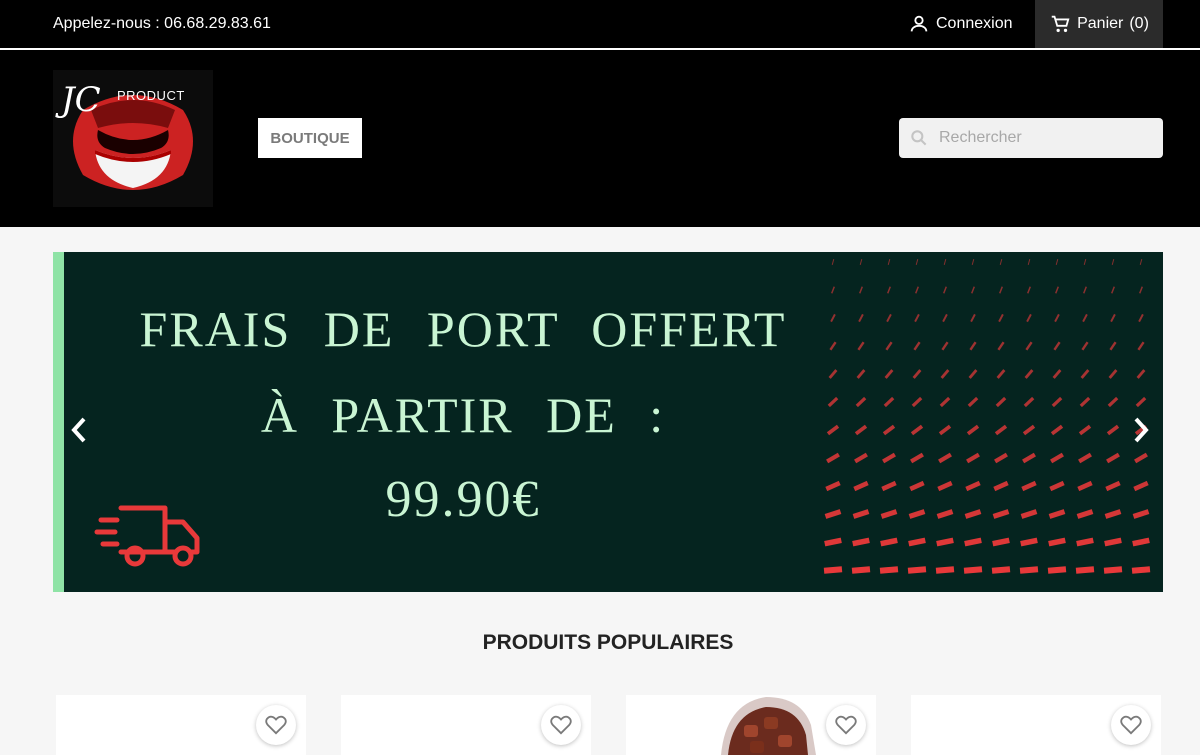 The image size is (1200, 755). Describe the element at coordinates (987, 416) in the screenshot. I see `decorative-dash-pattern` at that location.